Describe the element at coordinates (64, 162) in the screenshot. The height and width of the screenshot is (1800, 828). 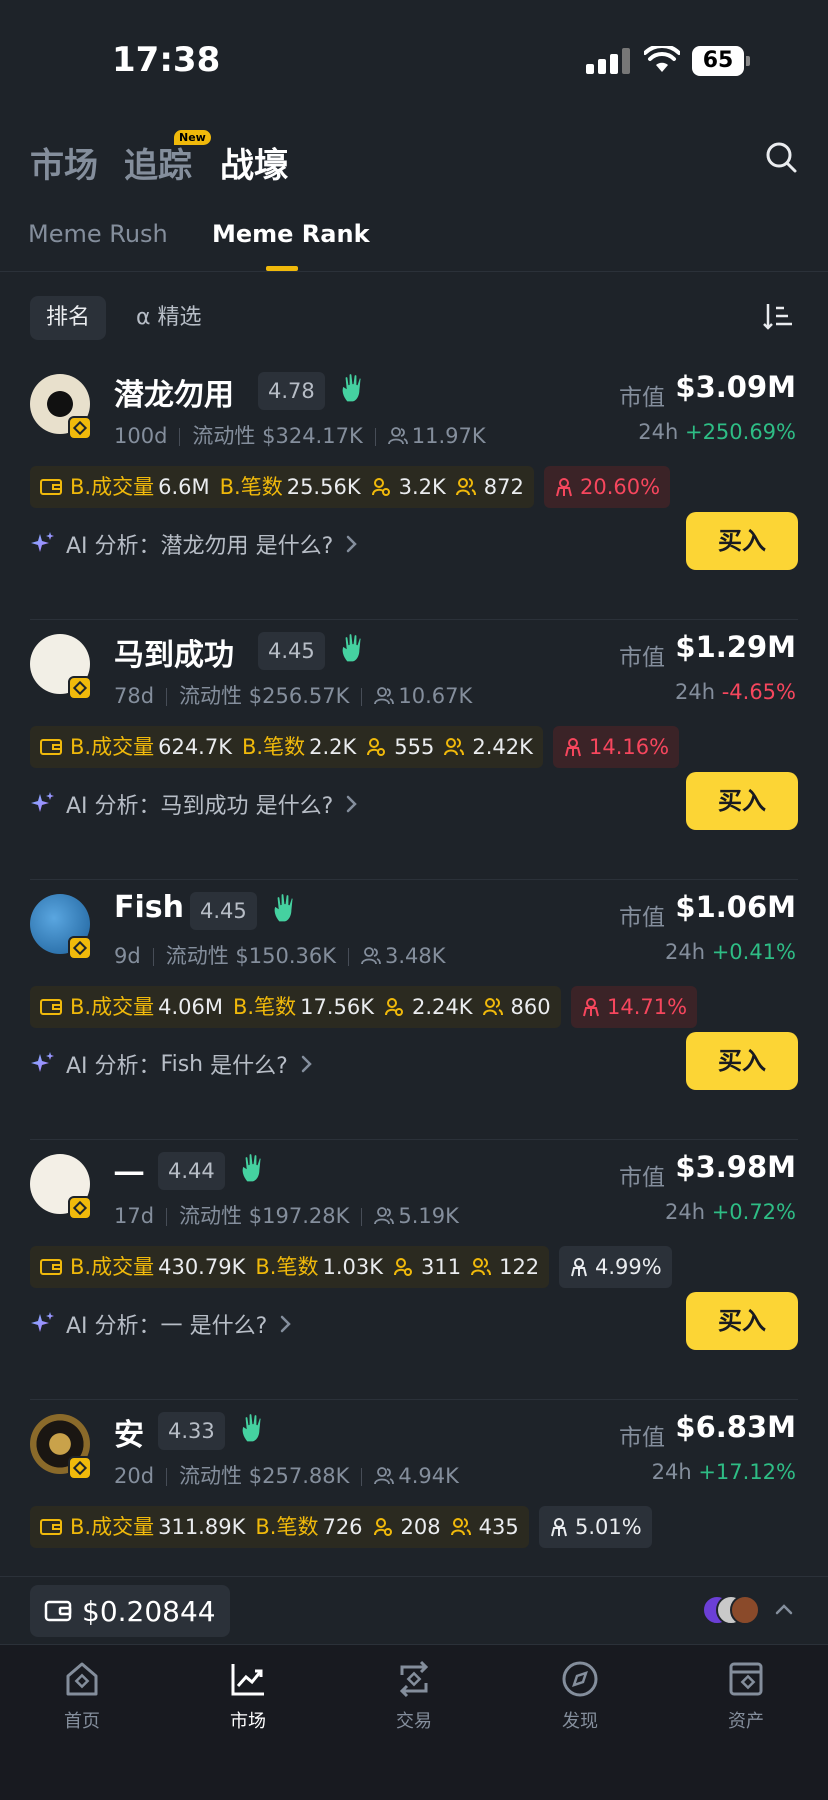
I see `tab-market: 市场` at that location.